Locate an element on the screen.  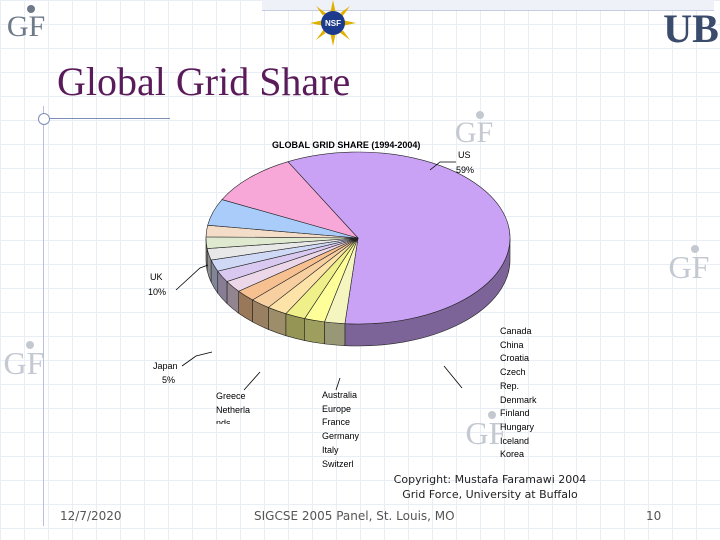
other-labels-col1: Greece Netherla nds is located at coordinates (246, 407).